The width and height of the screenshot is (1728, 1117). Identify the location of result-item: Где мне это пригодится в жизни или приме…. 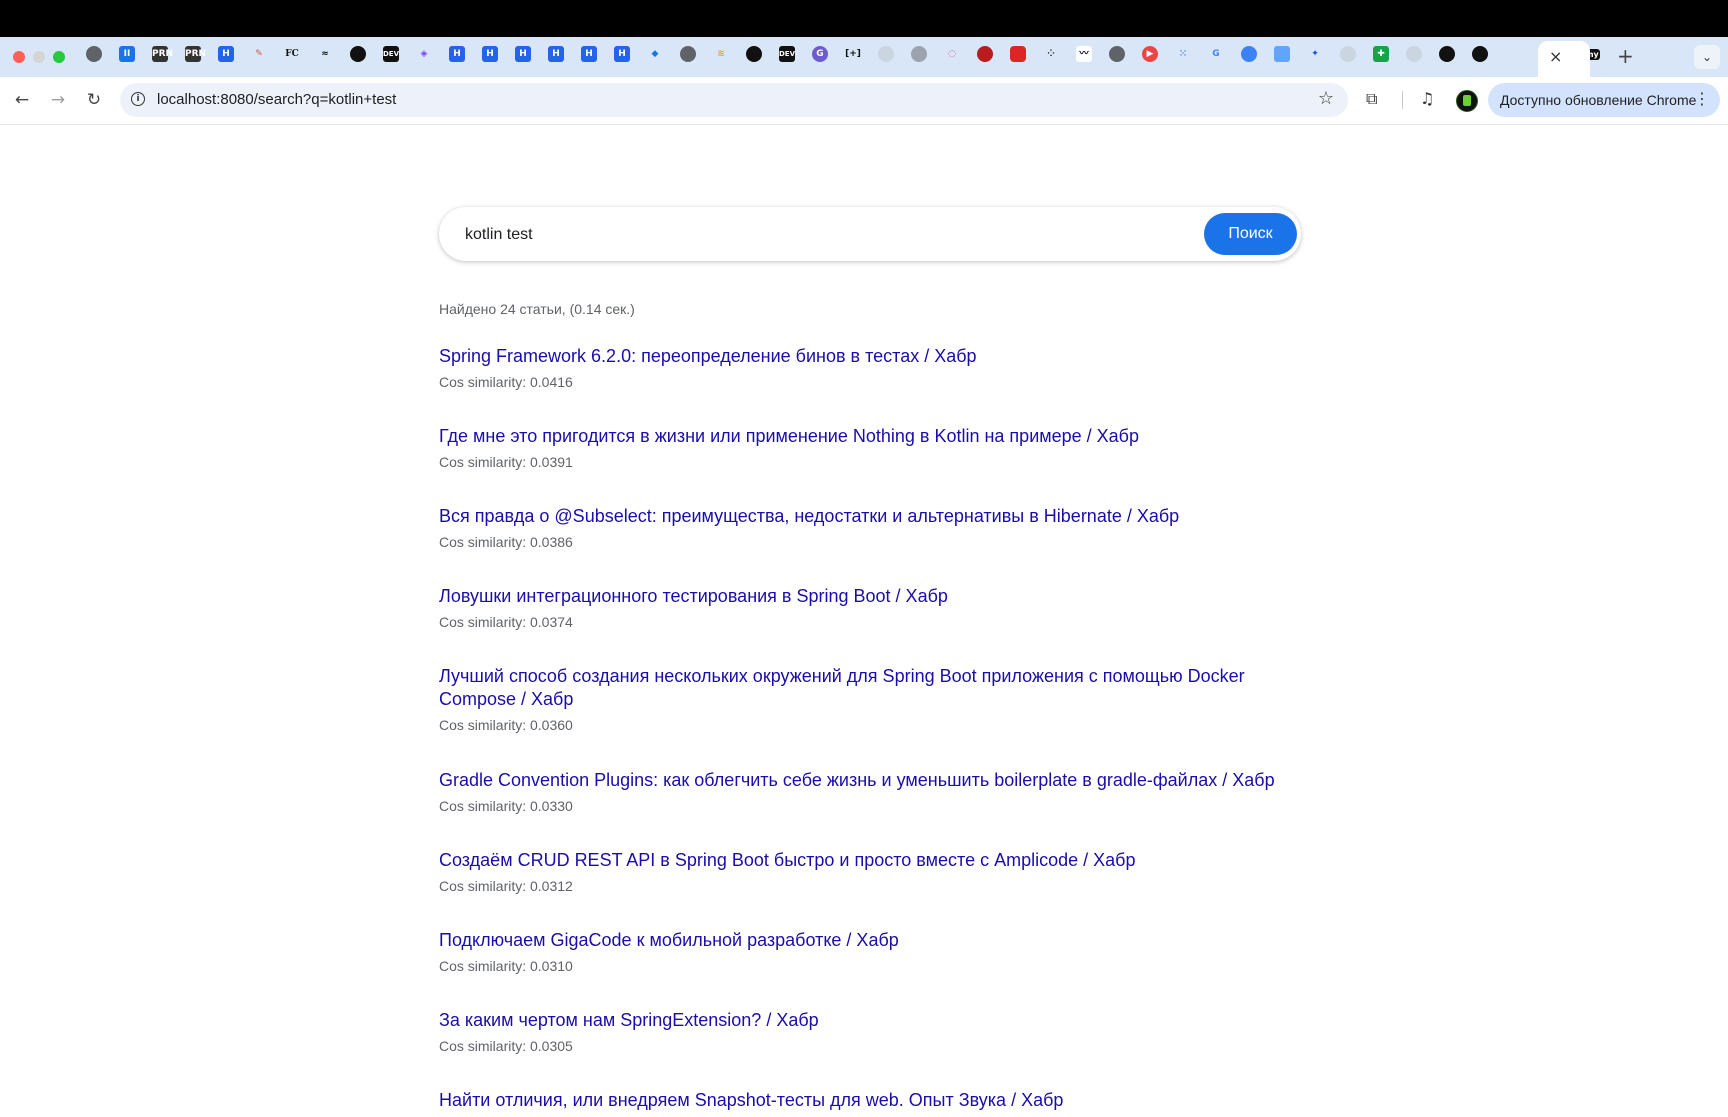
(869, 447).